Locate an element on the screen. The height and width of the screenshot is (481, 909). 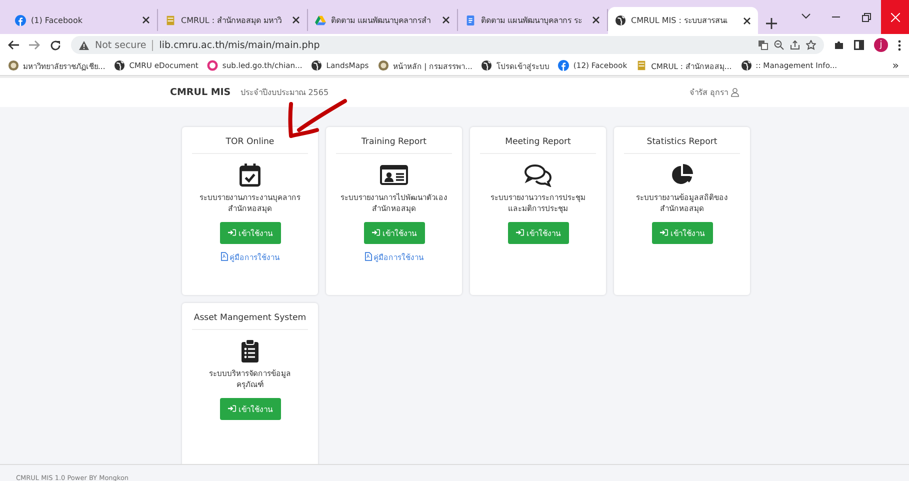
pie-chart-icon is located at coordinates (682, 175).